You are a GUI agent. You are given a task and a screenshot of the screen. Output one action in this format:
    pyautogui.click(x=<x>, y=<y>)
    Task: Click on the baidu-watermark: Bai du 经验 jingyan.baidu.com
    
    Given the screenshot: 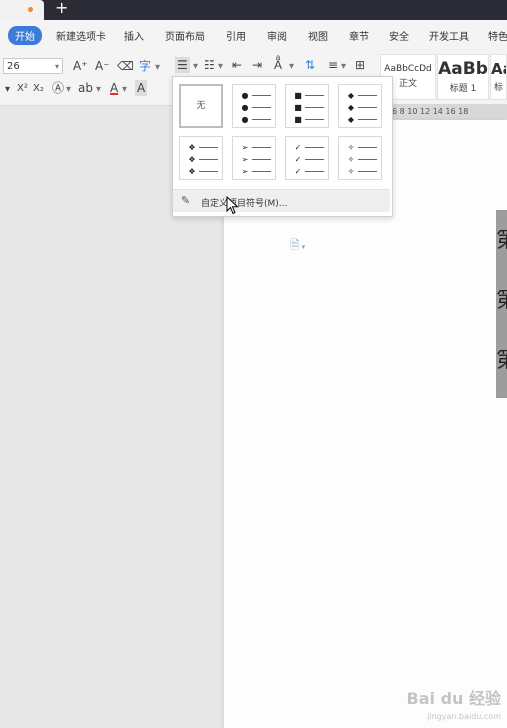 What is the action you would take?
    pyautogui.click(x=454, y=708)
    